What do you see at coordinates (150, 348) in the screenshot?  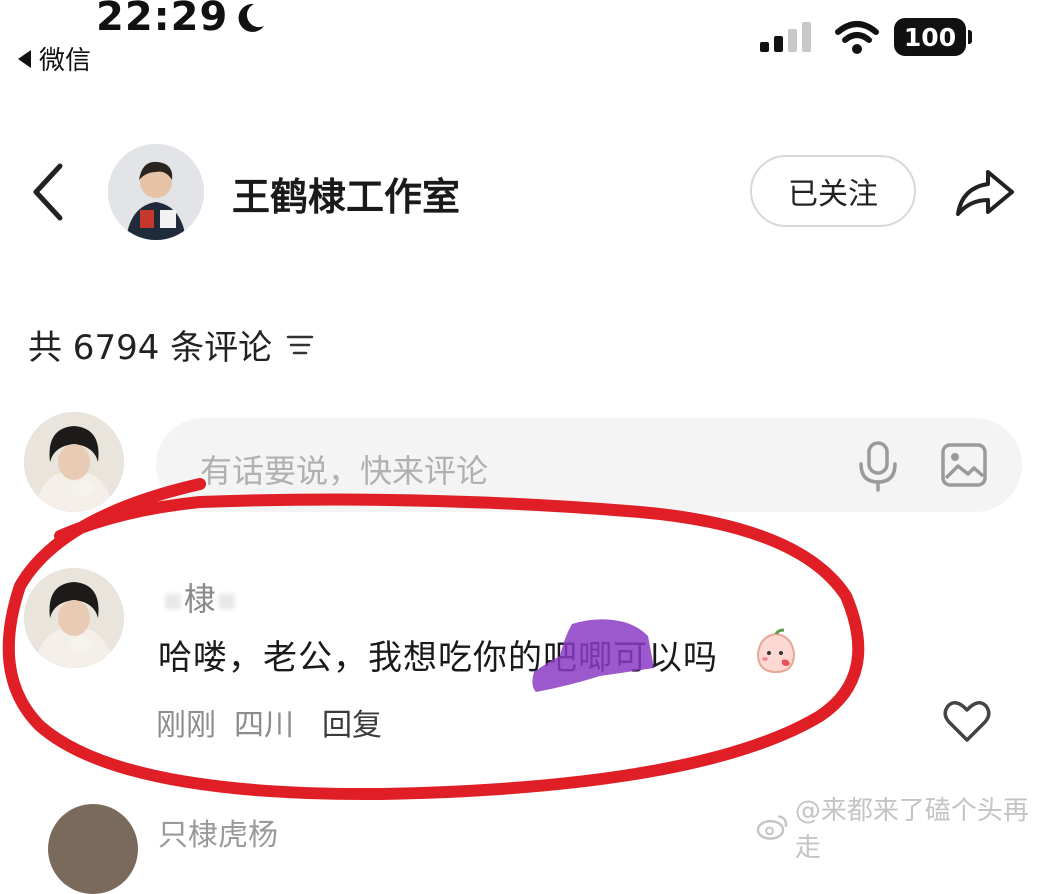 I see `comment-count-label: 共 6794 条评论` at bounding box center [150, 348].